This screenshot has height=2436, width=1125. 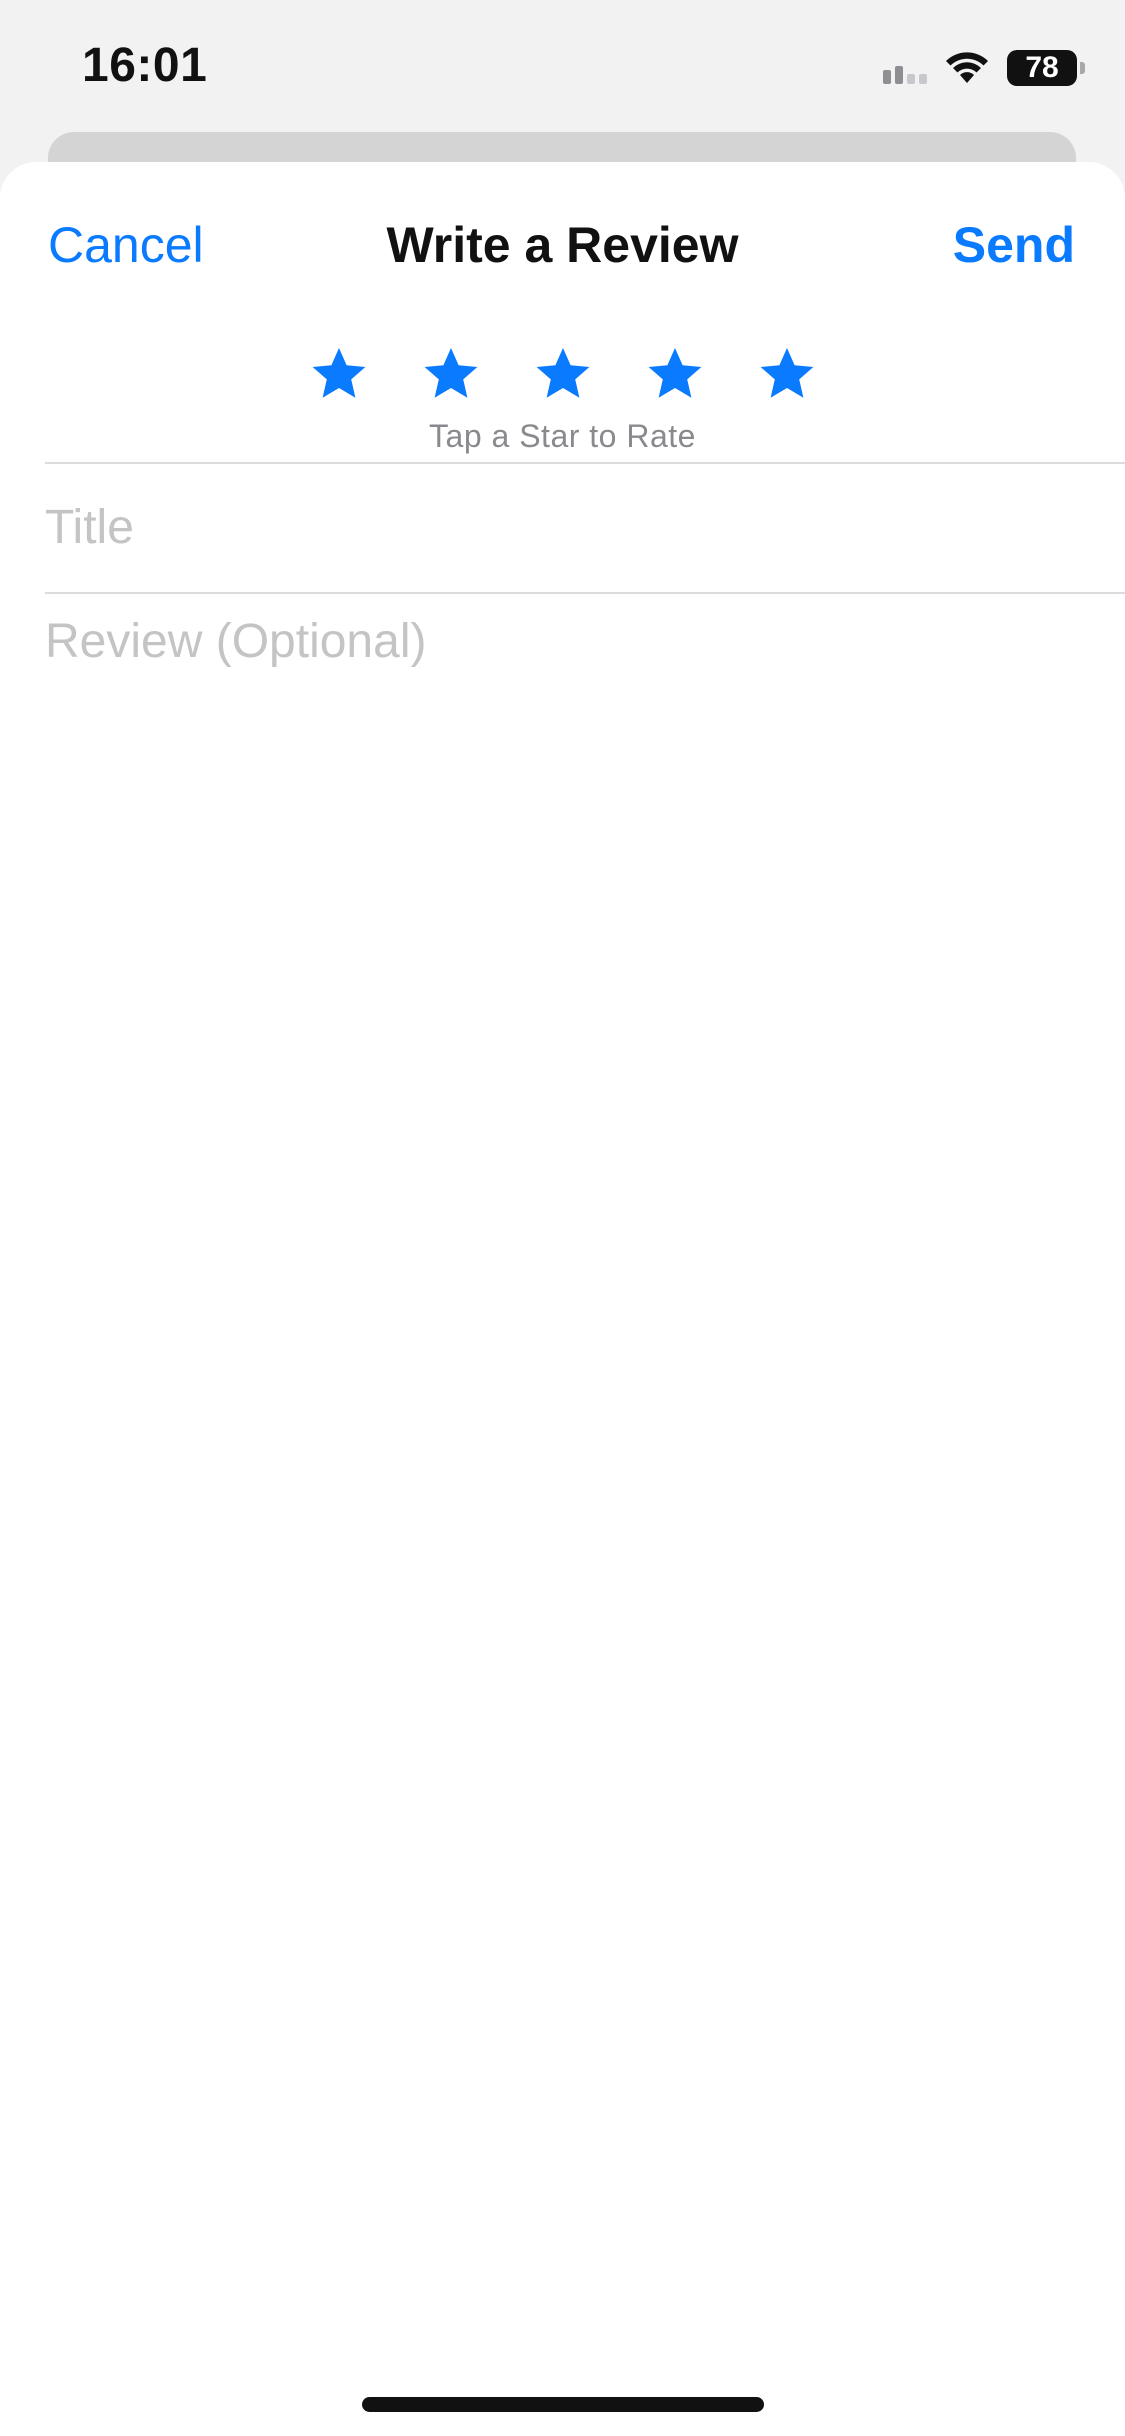 What do you see at coordinates (1014, 245) in the screenshot?
I see `send-button: Send` at bounding box center [1014, 245].